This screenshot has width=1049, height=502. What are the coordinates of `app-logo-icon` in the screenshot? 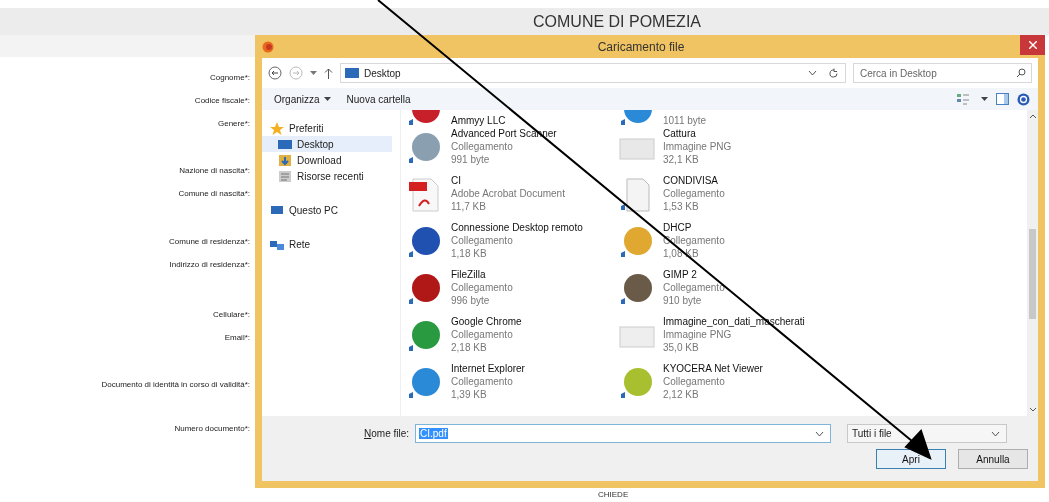 It's located at (268, 46).